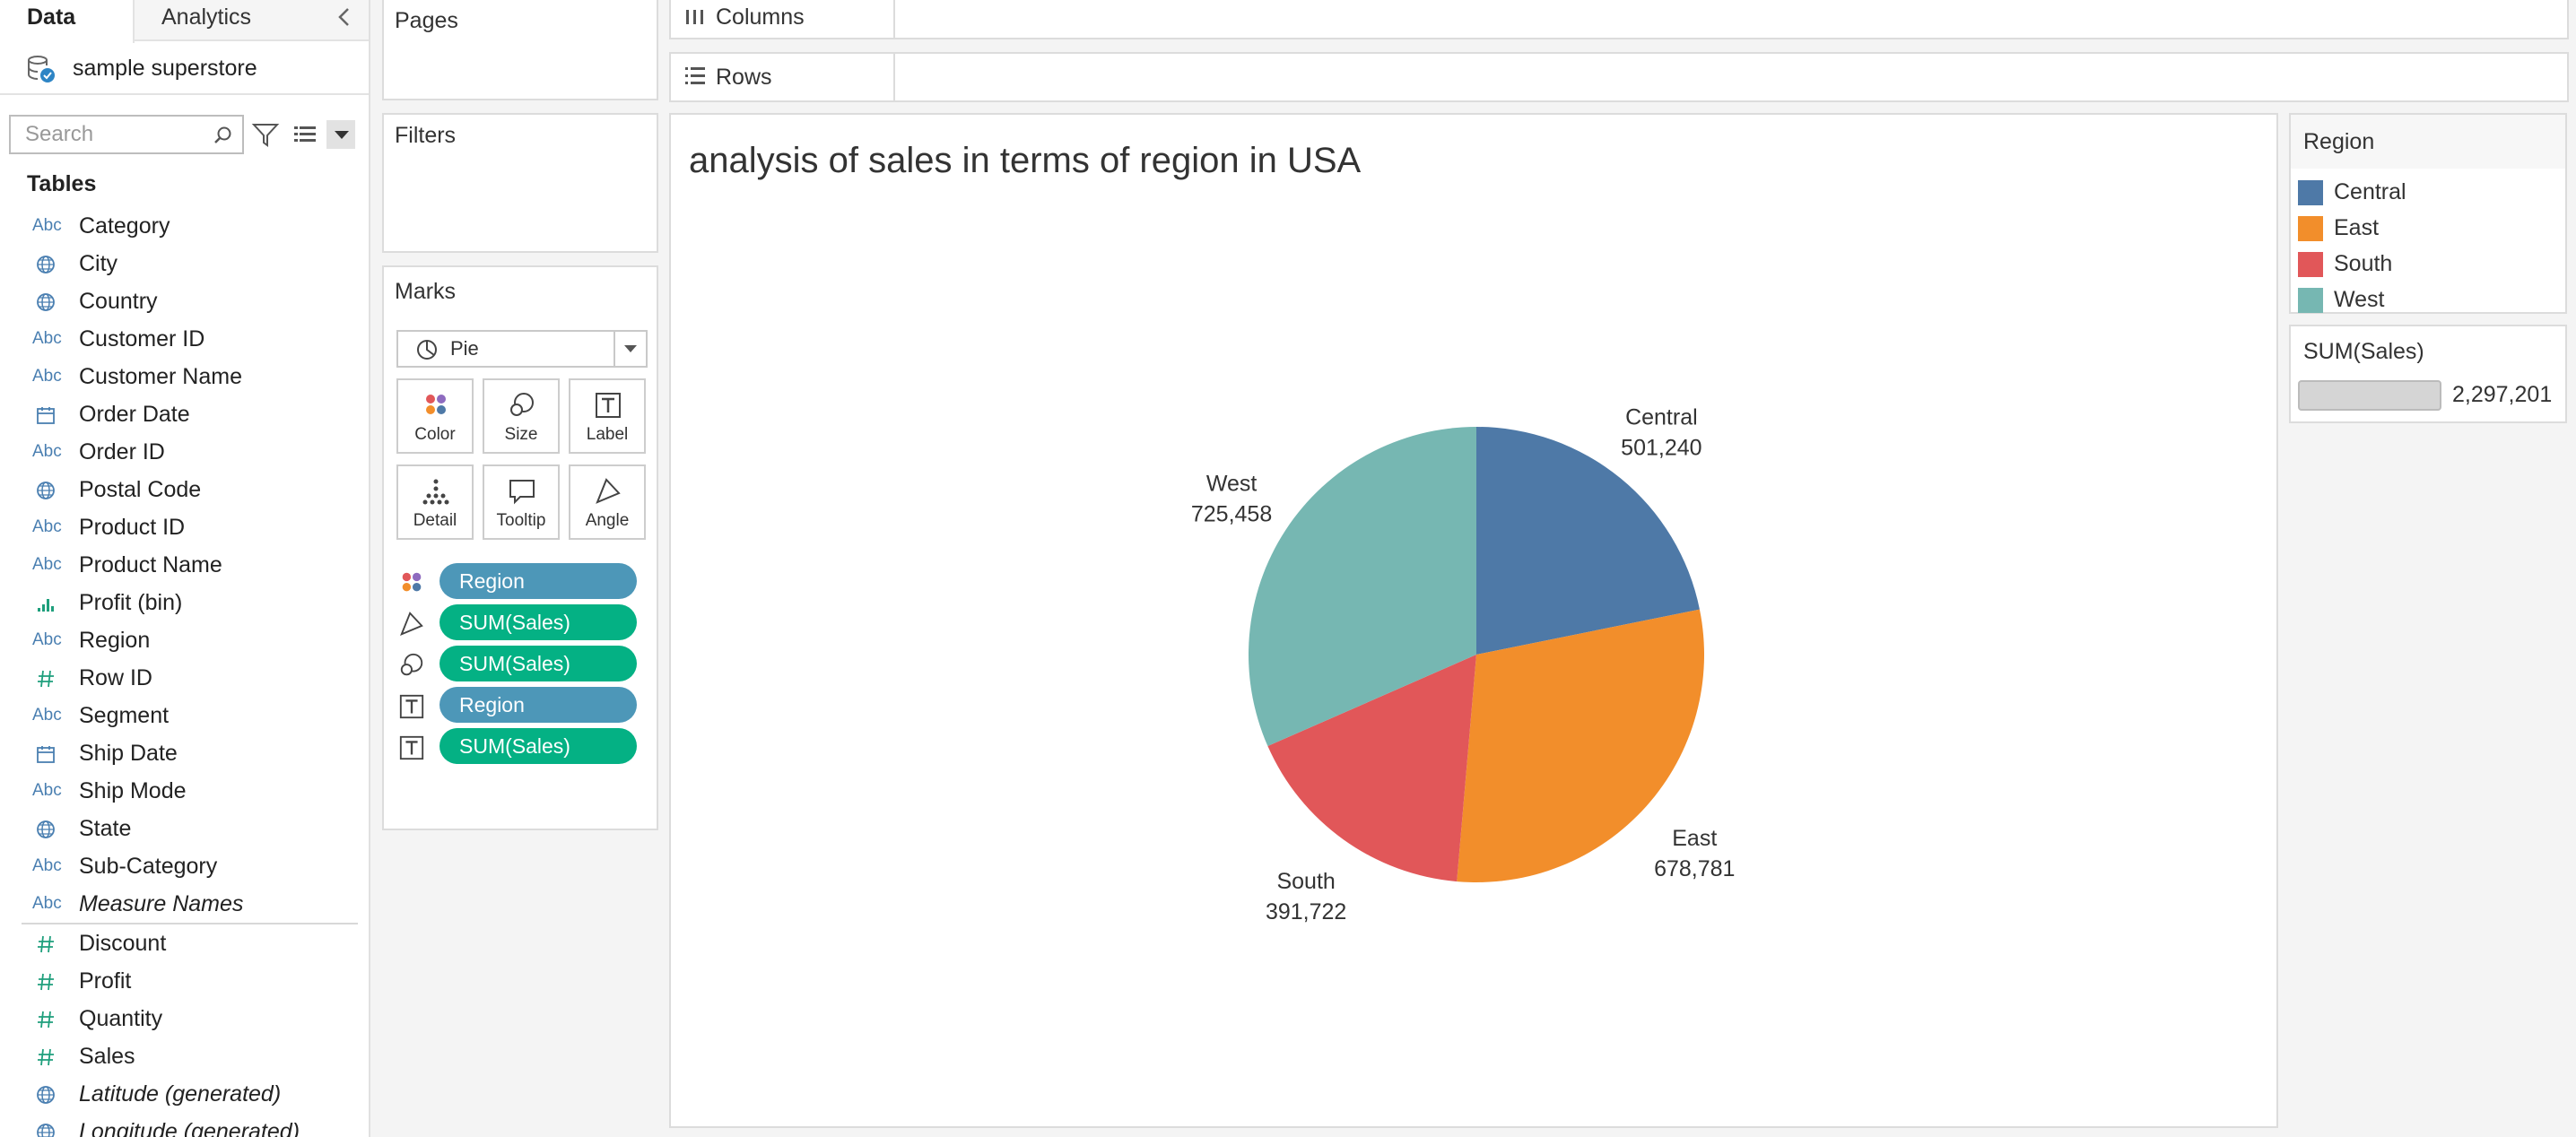  What do you see at coordinates (184, 1125) in the screenshot?
I see `field-longitude-generated: Longitude (generated)` at bounding box center [184, 1125].